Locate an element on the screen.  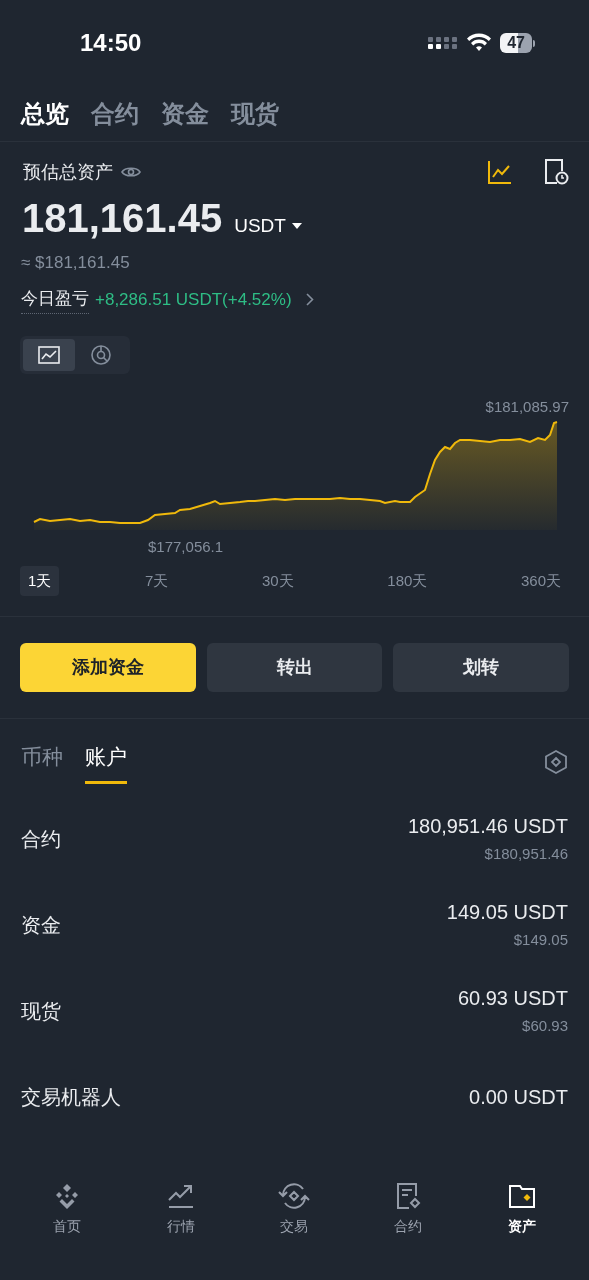
total-assets-label: 预估总资产 is located at coordinates (68, 172).